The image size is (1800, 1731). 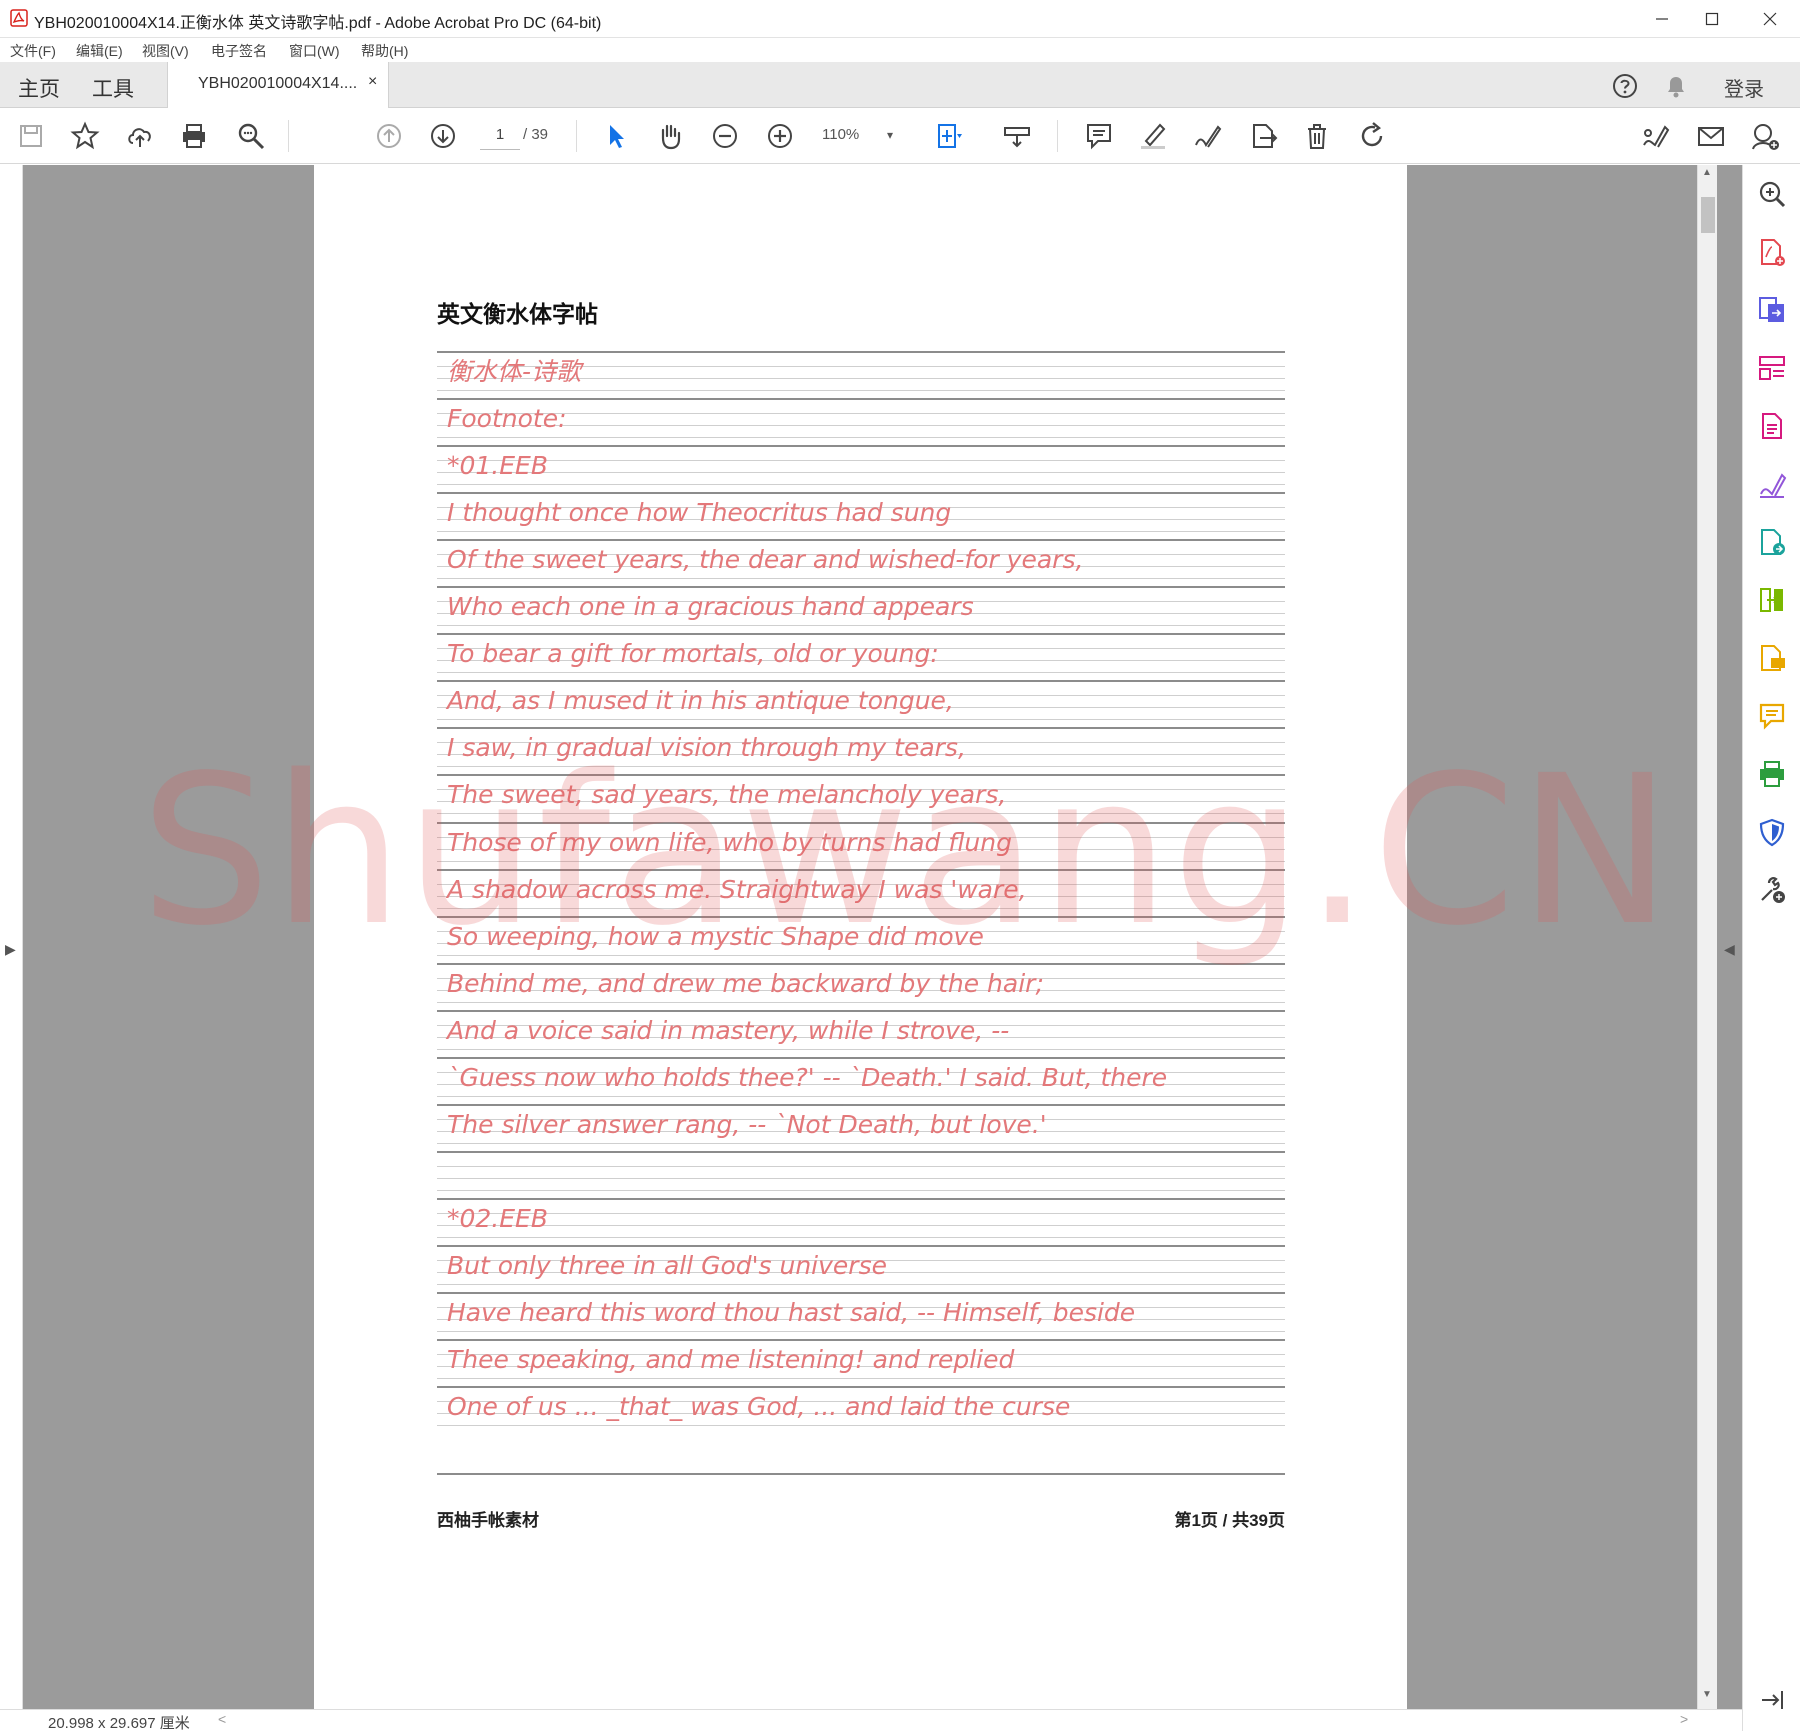 What do you see at coordinates (488, 1520) in the screenshot?
I see `page-footer-left: 西柚手帐素材` at bounding box center [488, 1520].